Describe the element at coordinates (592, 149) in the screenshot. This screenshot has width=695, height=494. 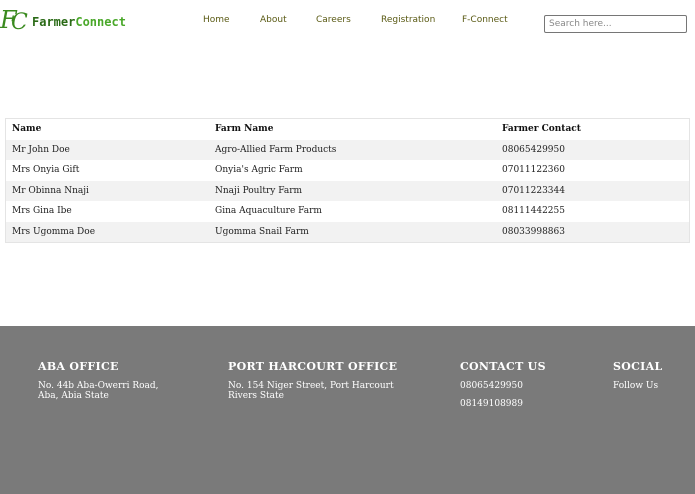
I see `cell-contact: 08065429950` at that location.